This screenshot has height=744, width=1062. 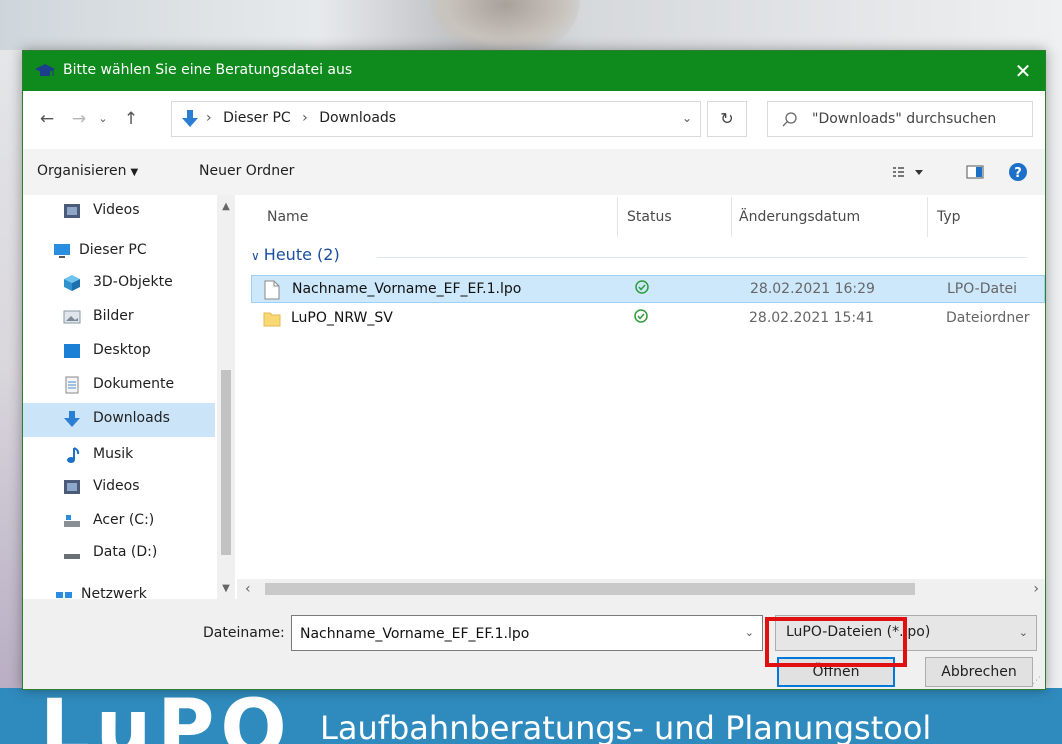 What do you see at coordinates (72, 211) in the screenshot?
I see `video-icon` at bounding box center [72, 211].